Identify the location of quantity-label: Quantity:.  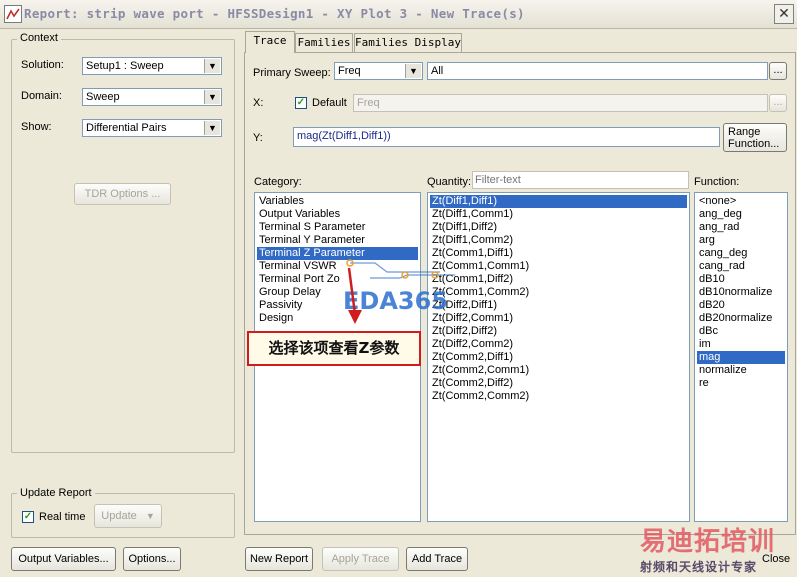
(449, 182).